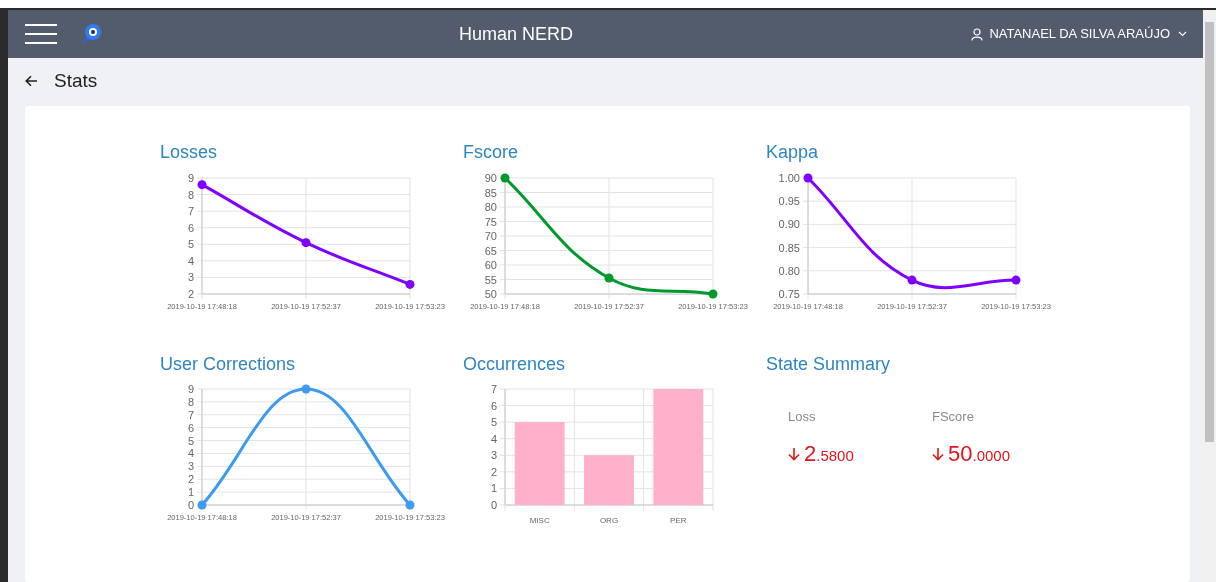  Describe the element at coordinates (829, 453) in the screenshot. I see `stat-value: 2.5800` at that location.